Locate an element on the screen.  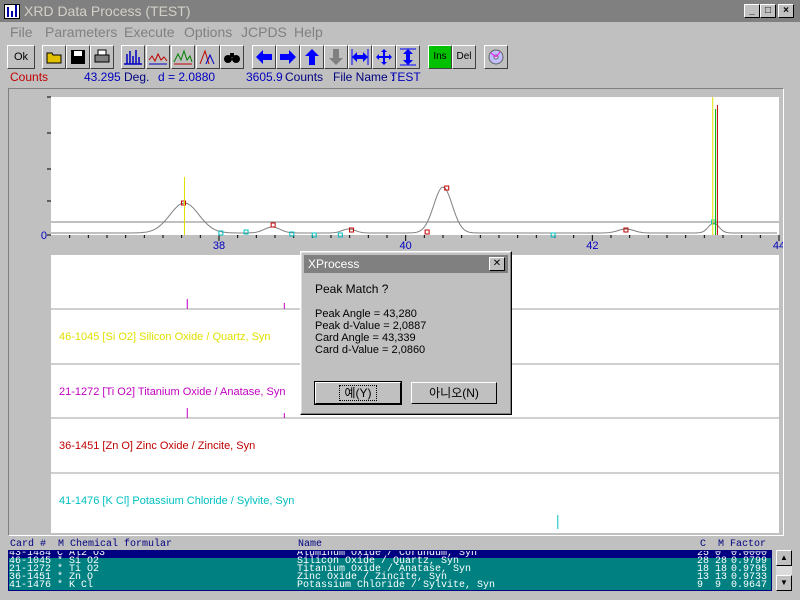
list-scrollbar: ▲ ▼ is located at coordinates (784, 570).